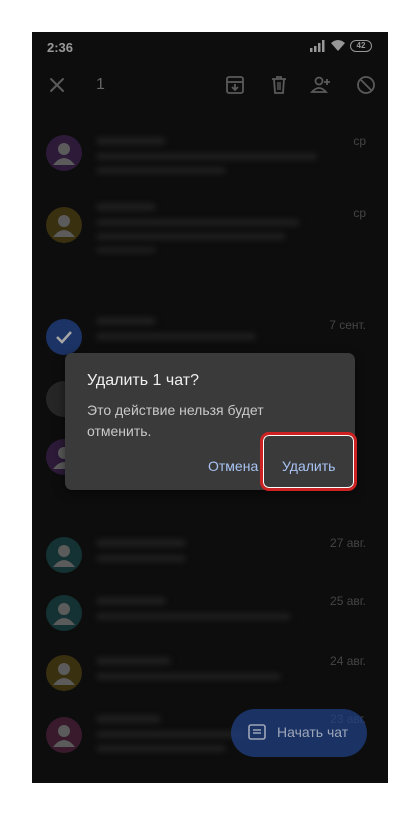 Image resolution: width=420 pixels, height=816 pixels. I want to click on start-chat-label: Начать чат, so click(313, 732).